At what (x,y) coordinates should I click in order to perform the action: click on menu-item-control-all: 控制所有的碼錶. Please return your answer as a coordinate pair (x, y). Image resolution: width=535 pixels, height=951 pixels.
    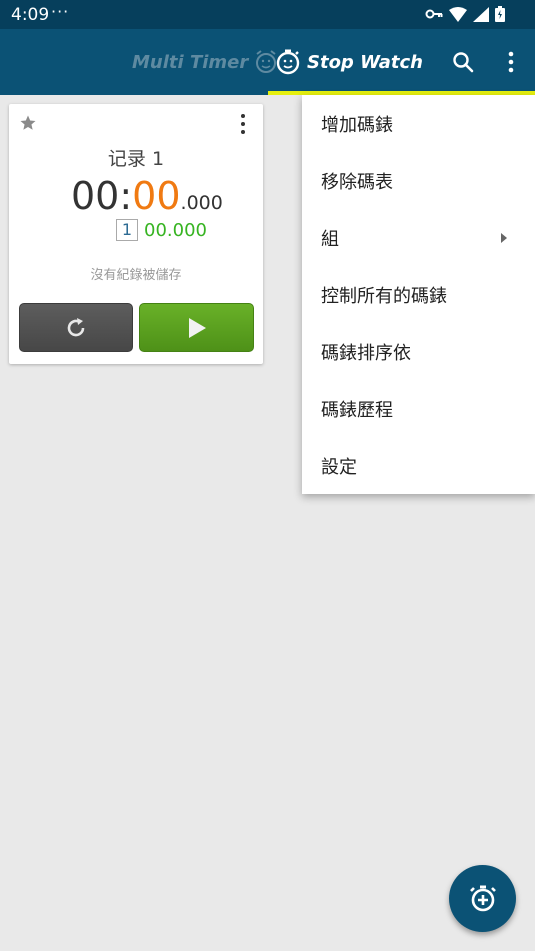
    Looking at the image, I should click on (418, 294).